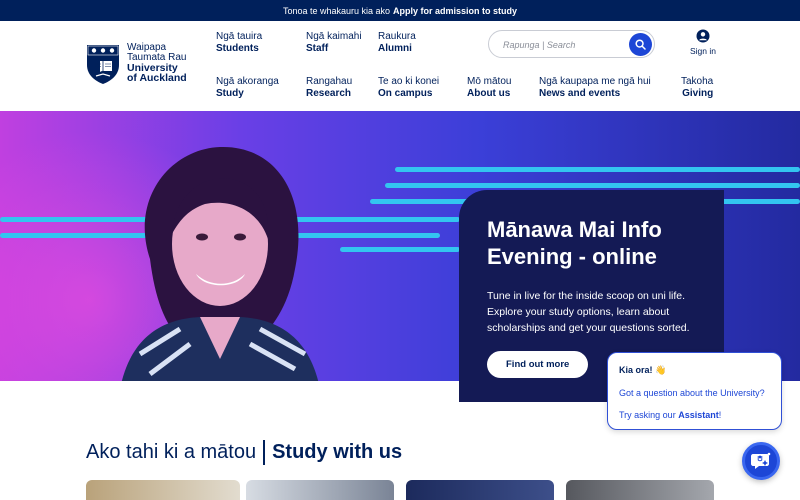  I want to click on search-button, so click(640, 44).